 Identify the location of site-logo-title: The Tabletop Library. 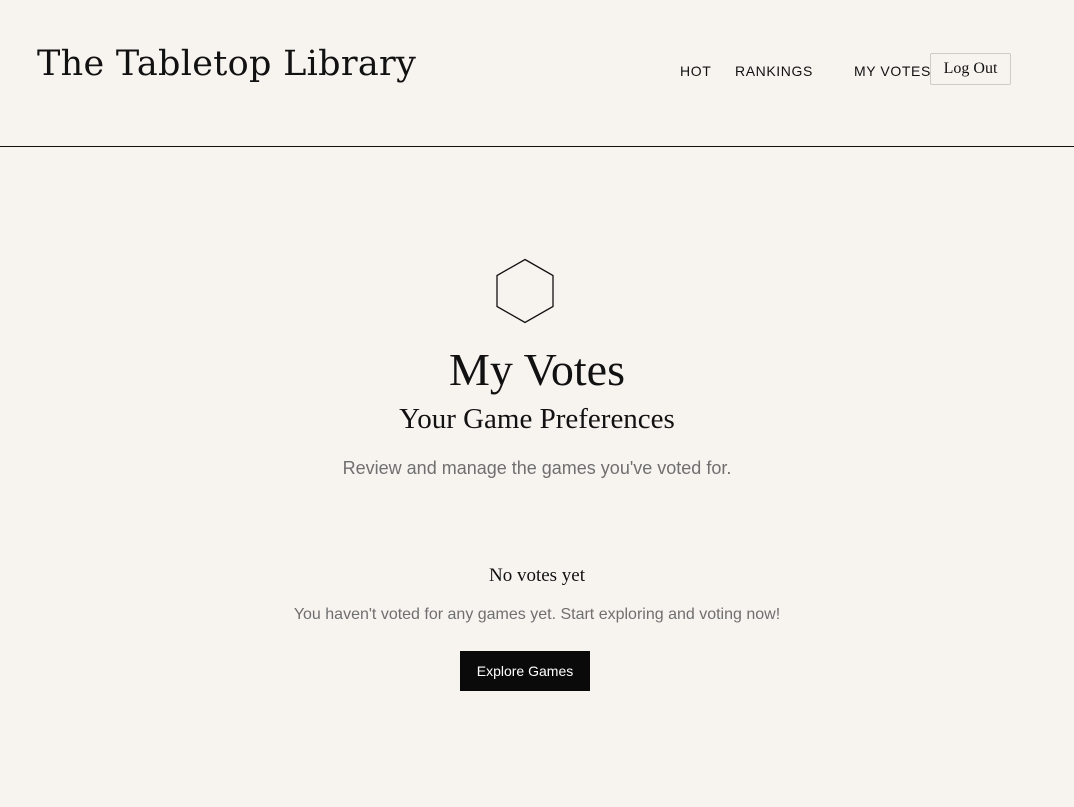
(226, 64).